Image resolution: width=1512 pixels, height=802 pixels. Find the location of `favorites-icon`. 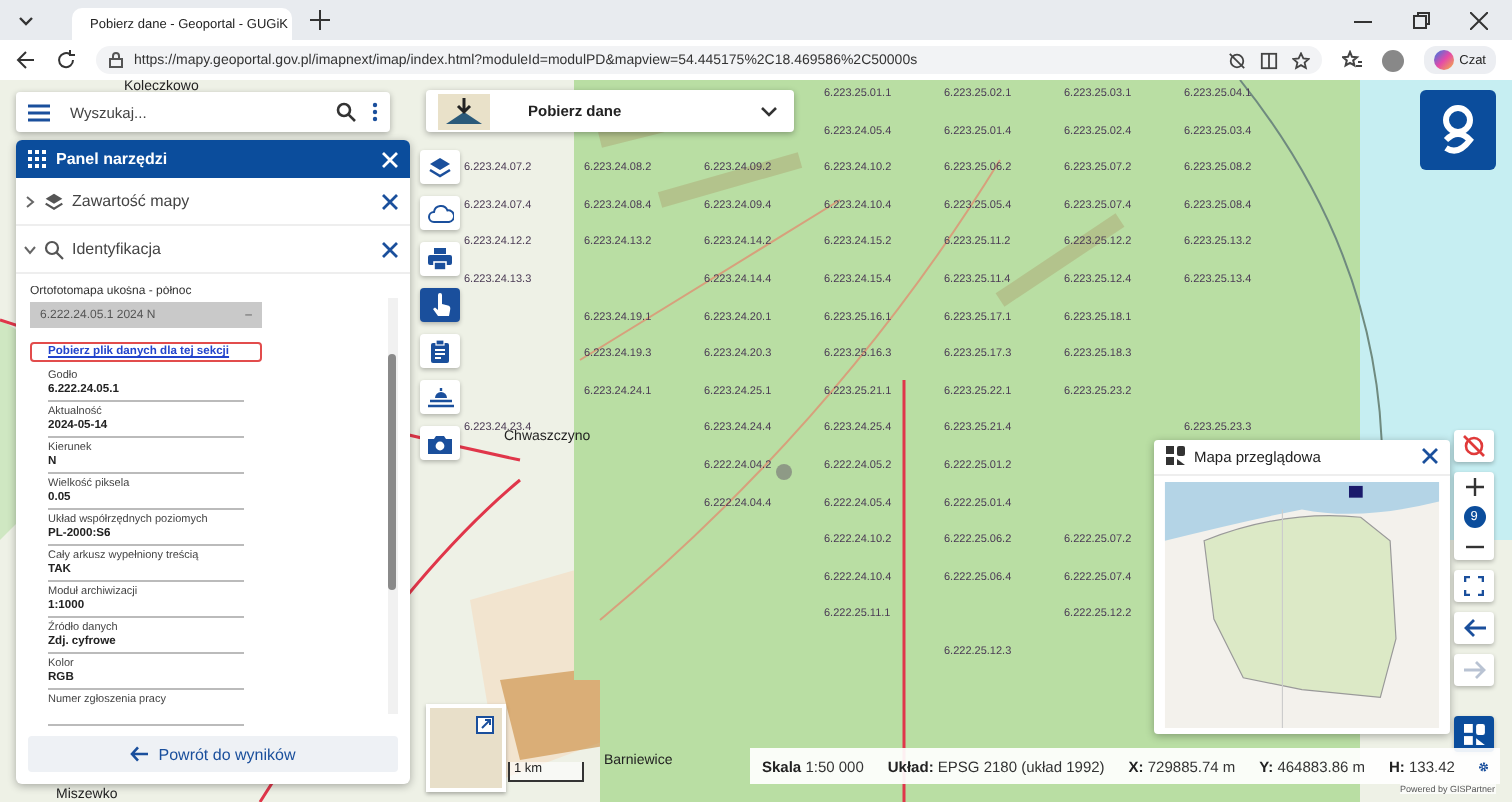

favorites-icon is located at coordinates (1351, 60).